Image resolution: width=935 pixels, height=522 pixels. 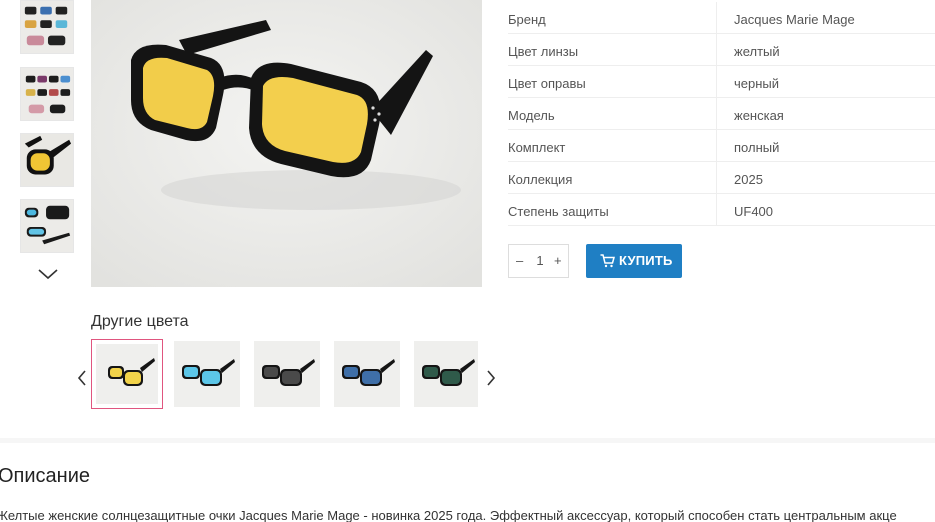 What do you see at coordinates (607, 261) in the screenshot?
I see `cart-icon` at bounding box center [607, 261].